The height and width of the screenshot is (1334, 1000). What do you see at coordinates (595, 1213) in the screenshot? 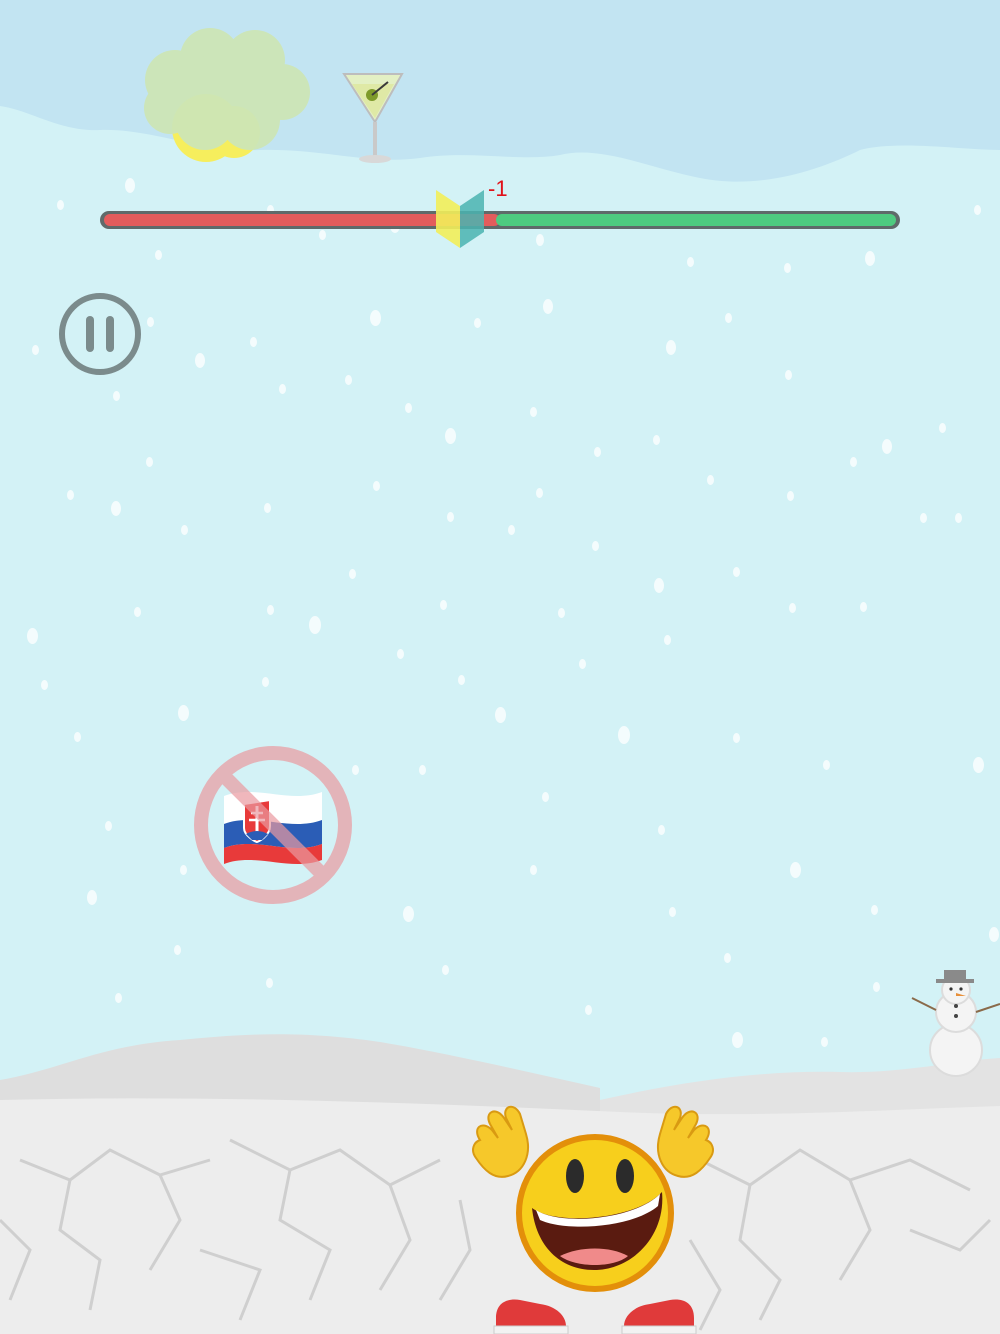
I see `smiling-face-icon` at bounding box center [595, 1213].